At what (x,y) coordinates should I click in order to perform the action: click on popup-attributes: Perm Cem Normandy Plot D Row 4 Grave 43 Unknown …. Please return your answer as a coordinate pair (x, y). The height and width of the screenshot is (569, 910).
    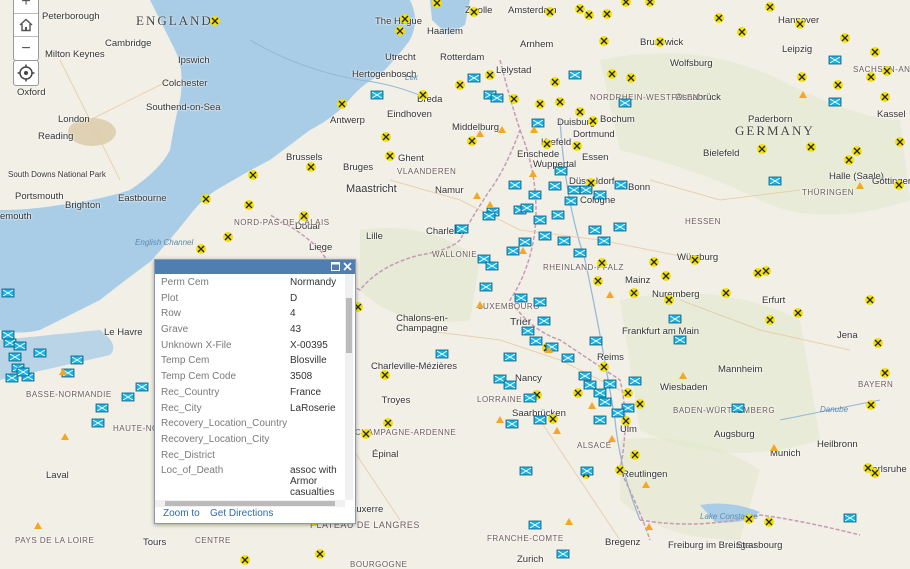
    Looking at the image, I should click on (250, 387).